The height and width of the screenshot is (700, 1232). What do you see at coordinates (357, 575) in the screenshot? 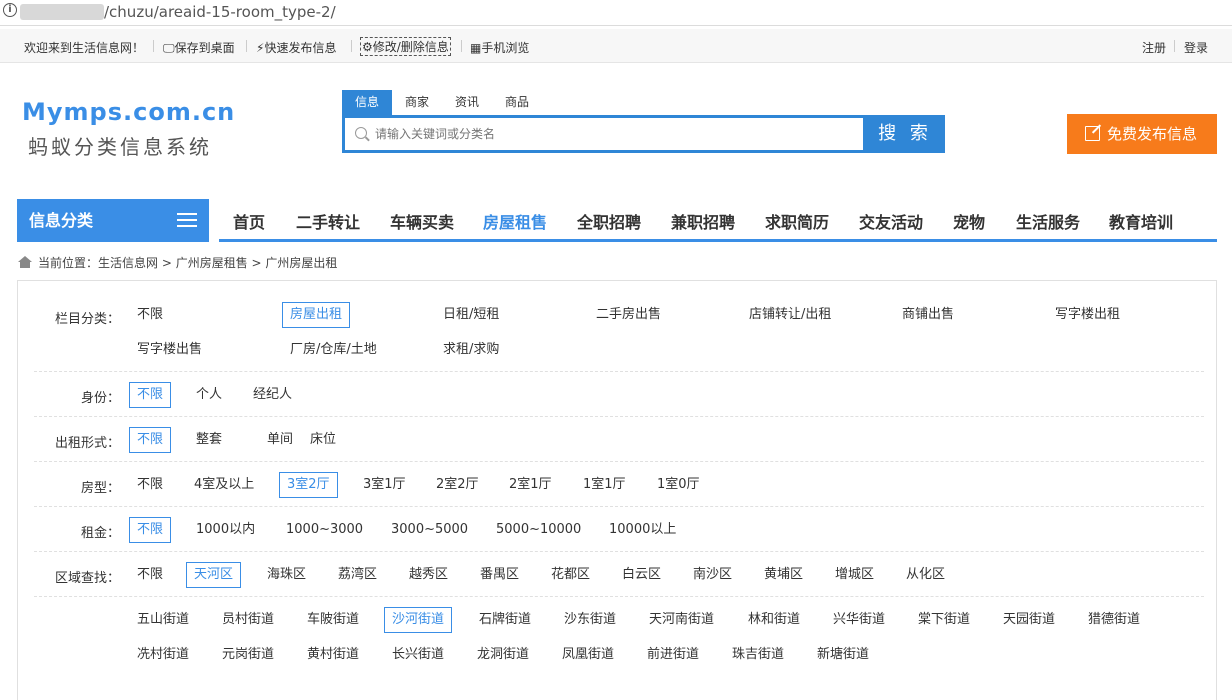
I see `filter-option: 荔湾区` at bounding box center [357, 575].